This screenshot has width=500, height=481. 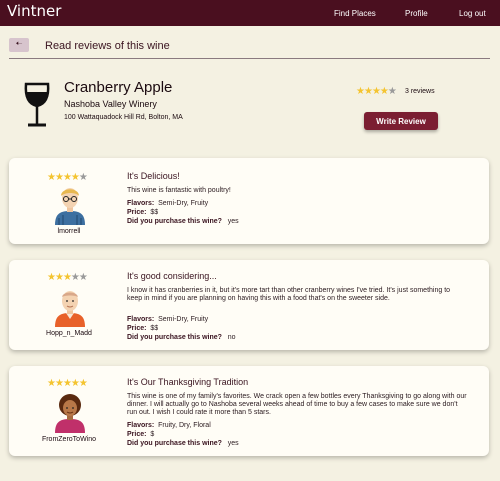 I want to click on top-nav-bar: Vintner Find Places Profile Log out, so click(x=250, y=13).